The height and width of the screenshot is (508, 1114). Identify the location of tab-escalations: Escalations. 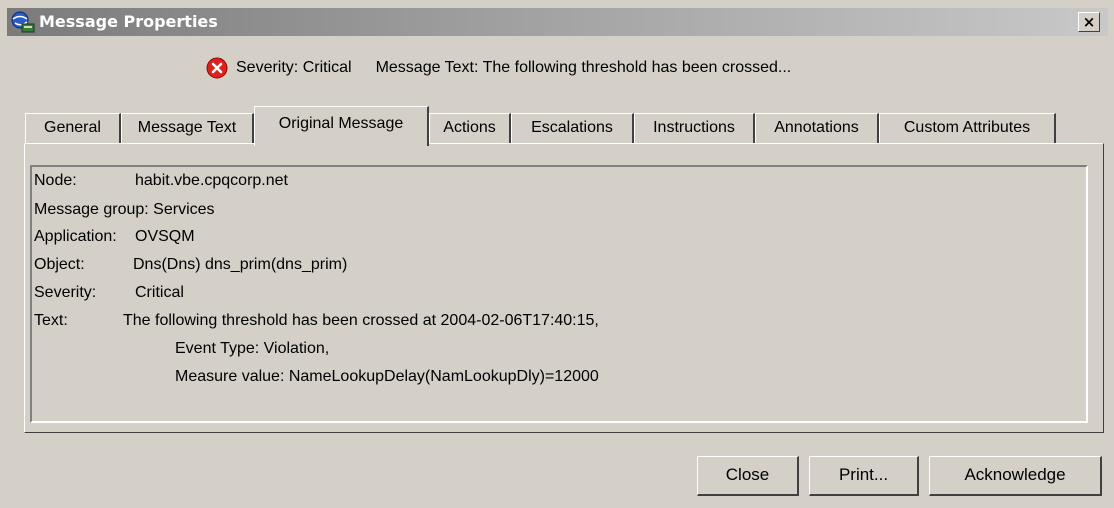
(572, 128).